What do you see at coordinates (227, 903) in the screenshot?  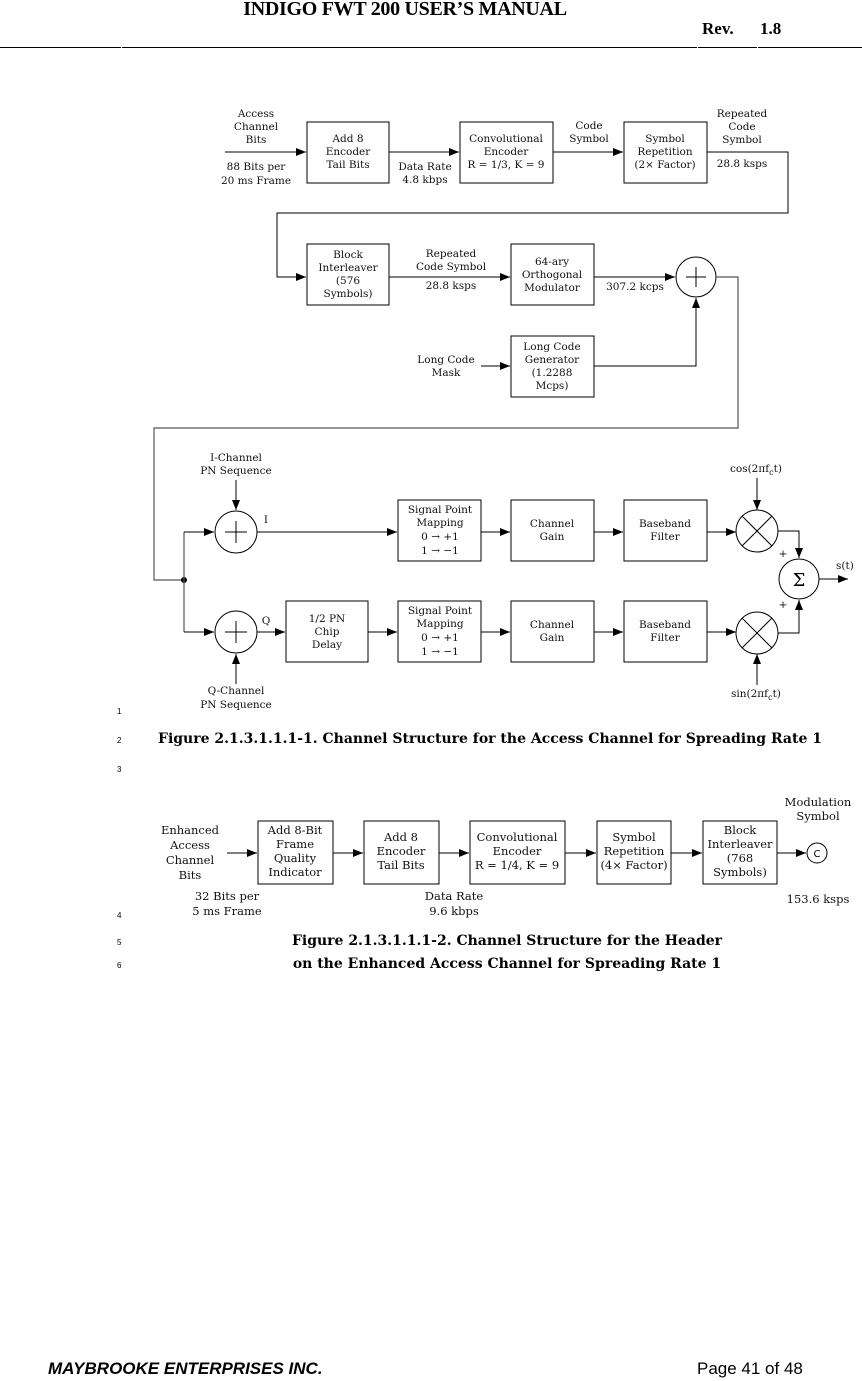 I see `enhanced-input-rate: 32 Bits per 5 ms Frame` at bounding box center [227, 903].